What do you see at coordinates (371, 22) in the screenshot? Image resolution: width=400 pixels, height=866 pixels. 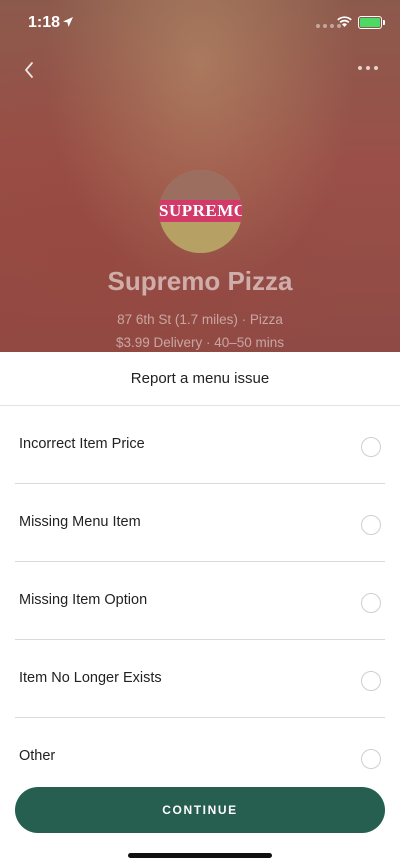 I see `battery-icon` at bounding box center [371, 22].